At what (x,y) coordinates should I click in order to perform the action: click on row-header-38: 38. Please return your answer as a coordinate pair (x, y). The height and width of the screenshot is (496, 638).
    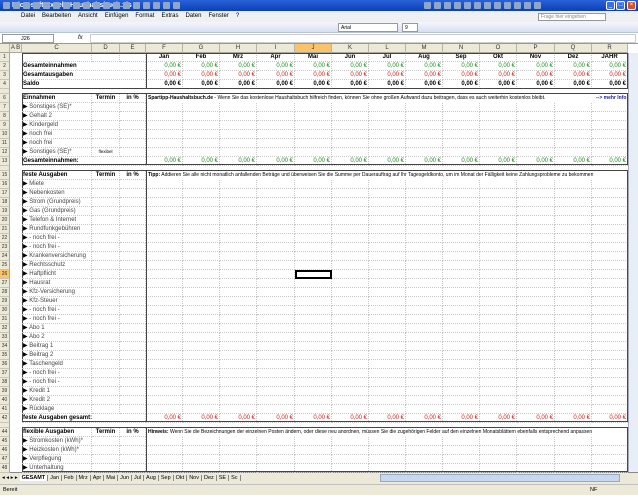
    Looking at the image, I should click on (5, 382).